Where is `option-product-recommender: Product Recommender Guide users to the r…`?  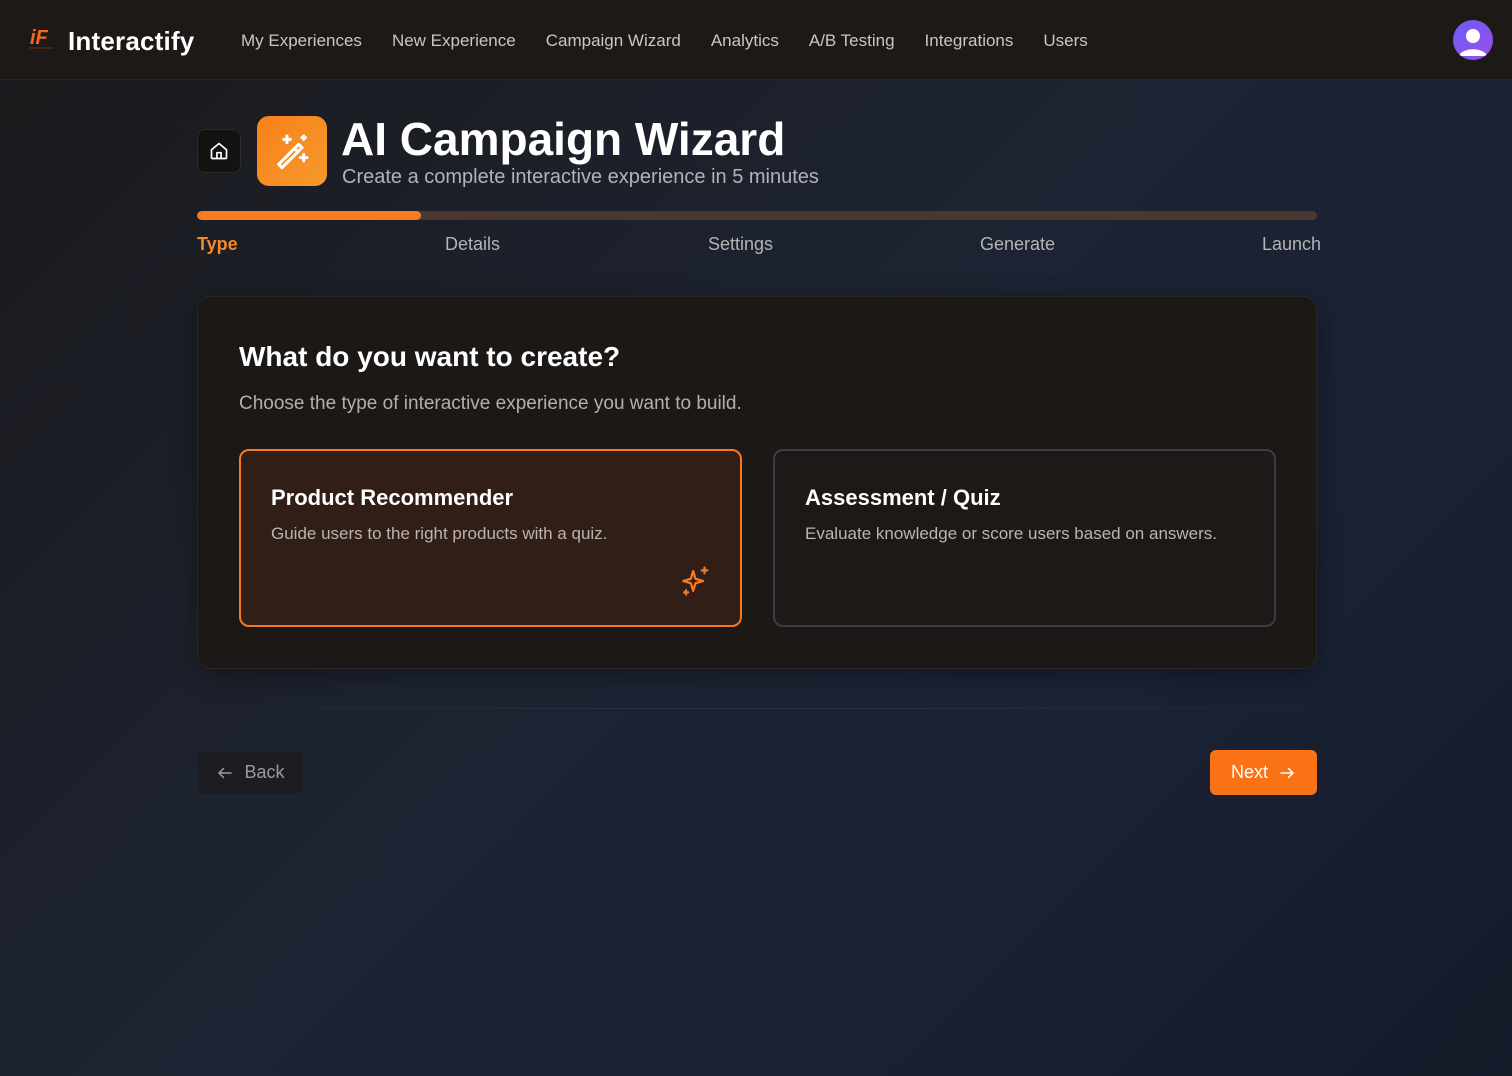
option-product-recommender: Product Recommender Guide users to the r… is located at coordinates (490, 538).